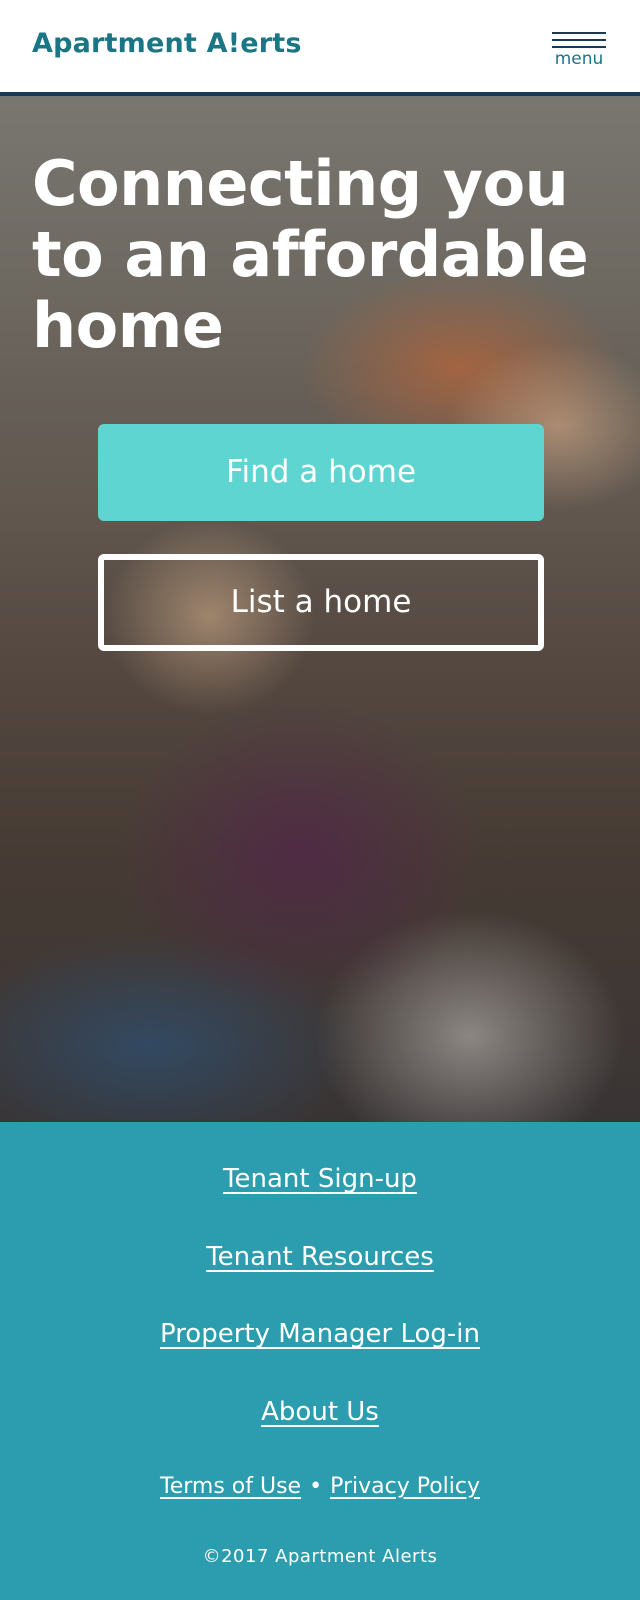  What do you see at coordinates (321, 602) in the screenshot?
I see `list-home-button: List a home` at bounding box center [321, 602].